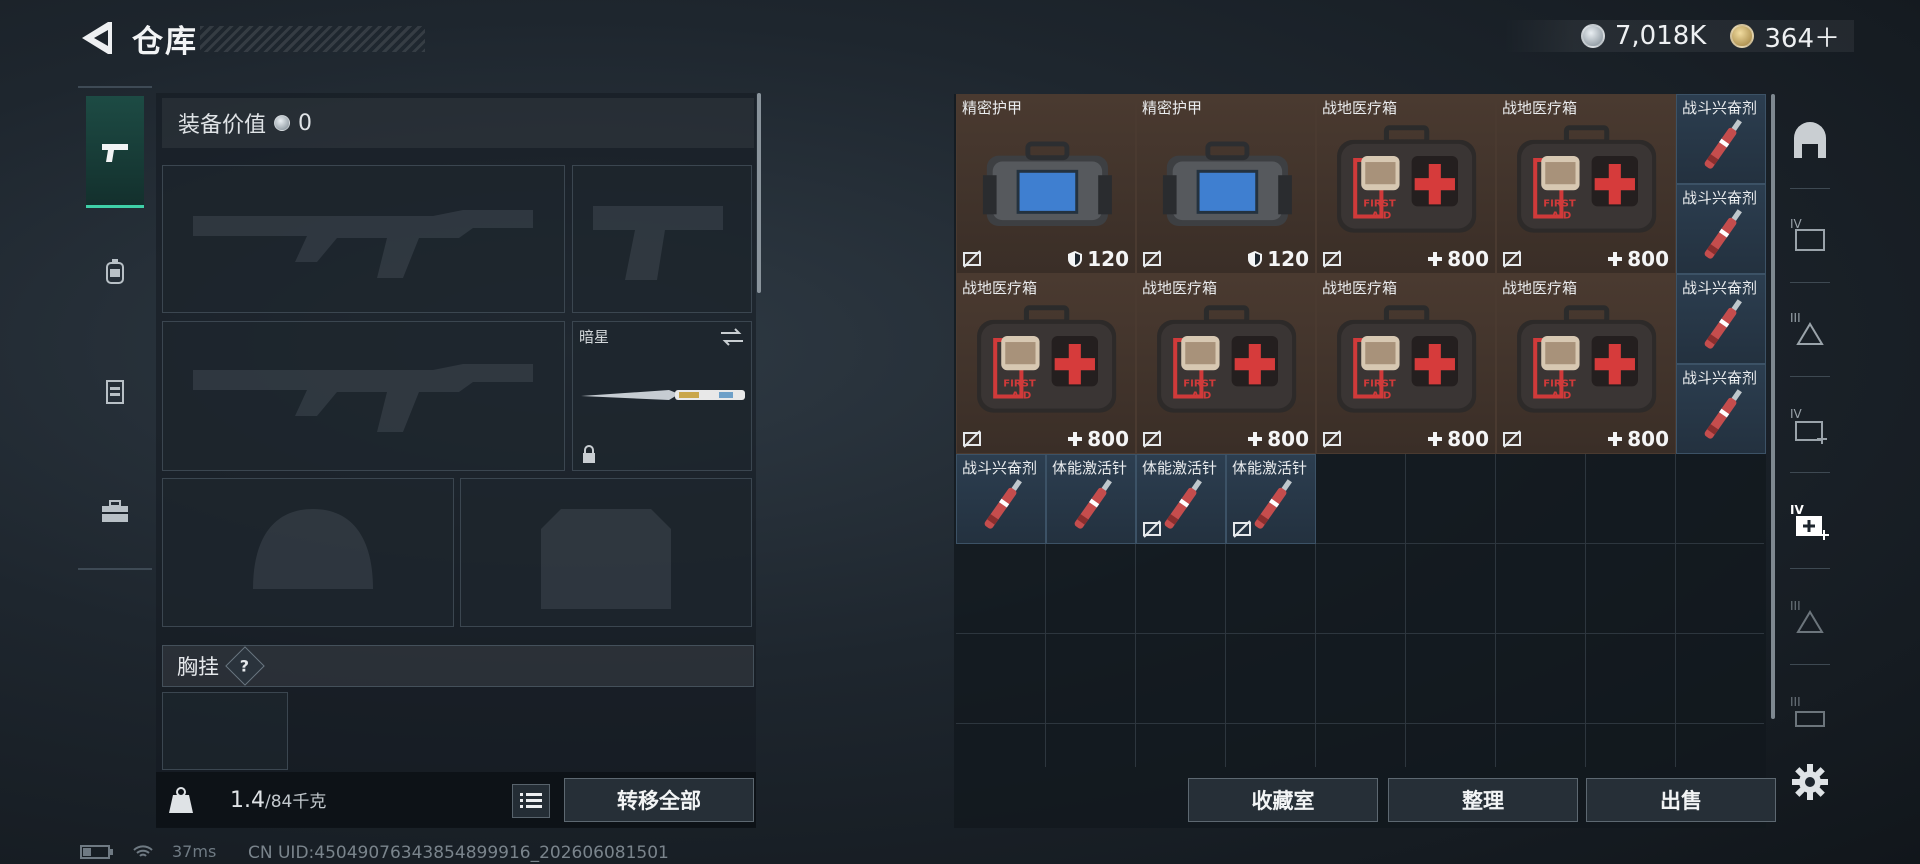 This screenshot has width=1920, height=864. I want to click on weight-current: 1.4, so click(247, 800).